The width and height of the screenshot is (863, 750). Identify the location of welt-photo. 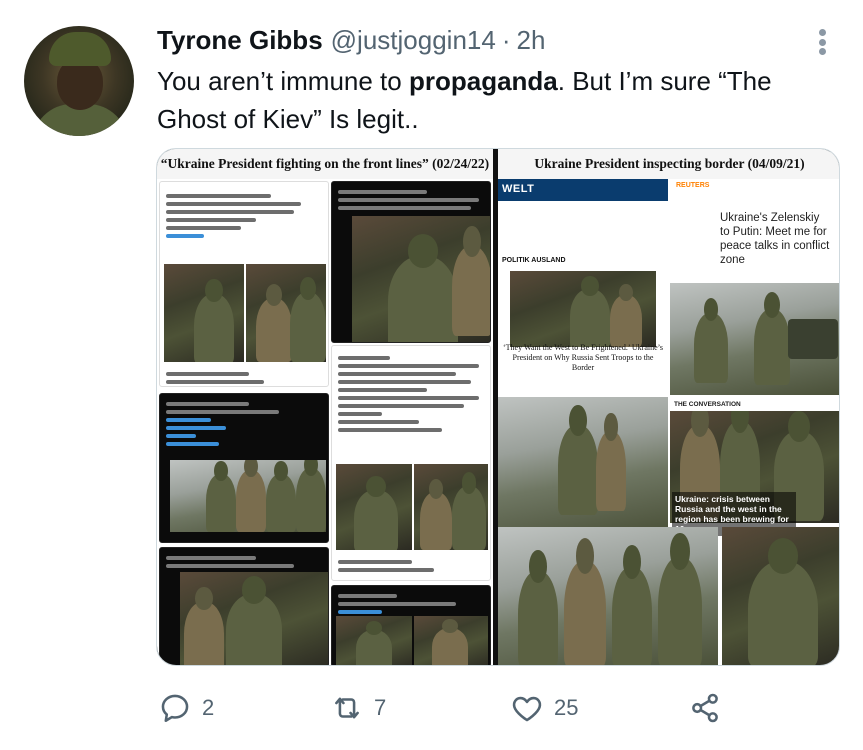
(583, 309).